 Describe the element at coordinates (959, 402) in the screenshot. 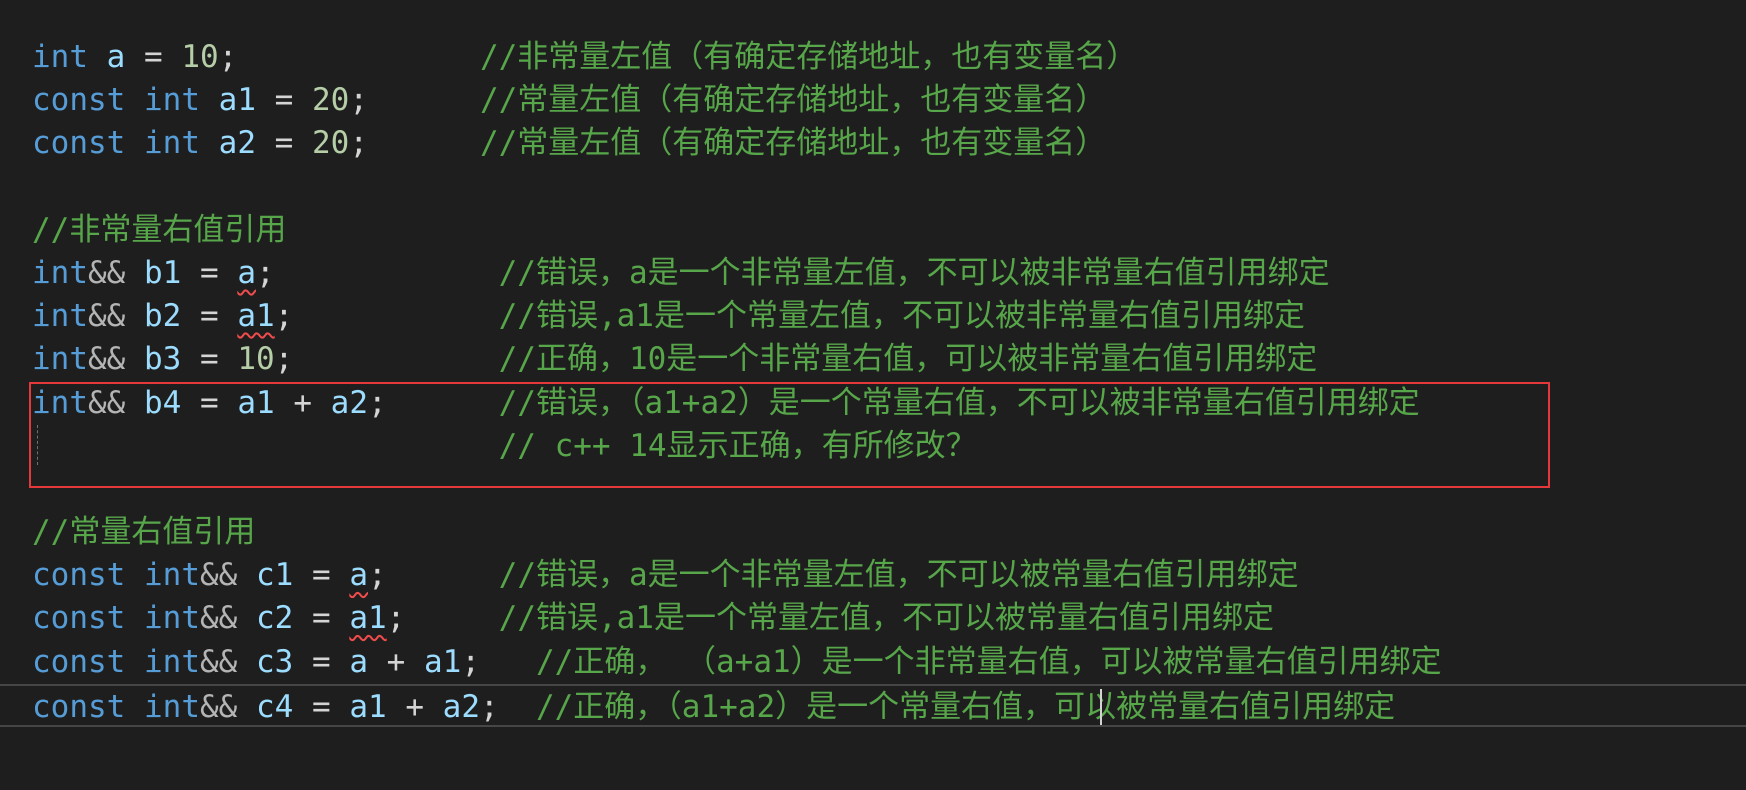

I see `comment: //错误，（a1+a2）是一个常量右值，不可以被非常量右值引用绑定` at that location.